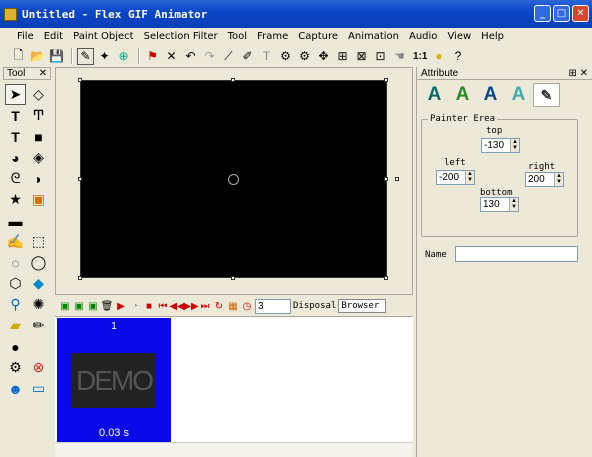 The image size is (592, 457). I want to click on pointer-select-icon: ⬚, so click(38, 241).